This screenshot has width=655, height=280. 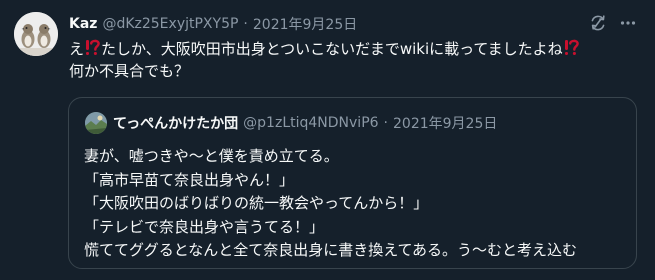 I want to click on avatar-birds-image, so click(x=36, y=34).